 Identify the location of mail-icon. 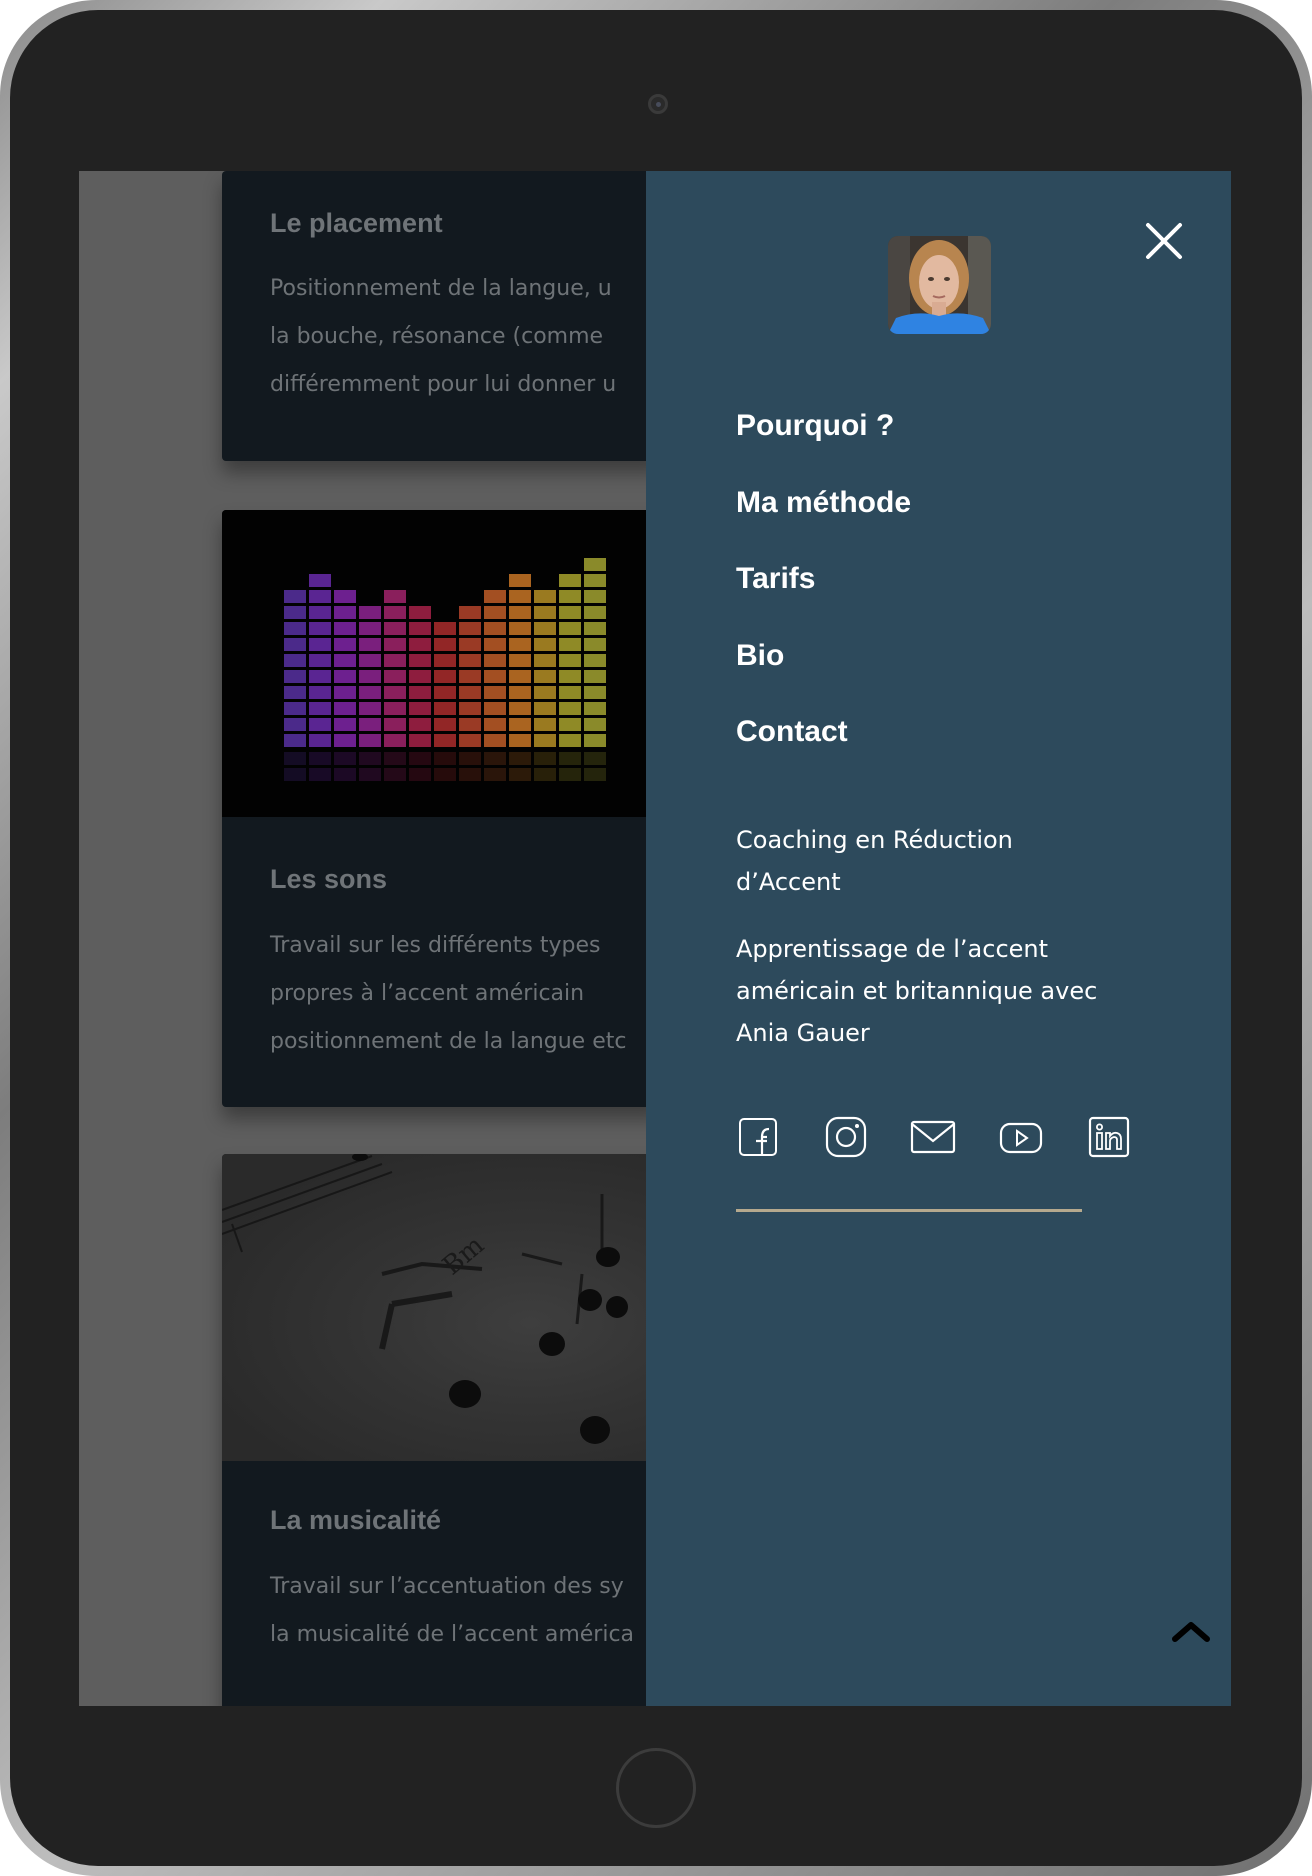
(933, 1137).